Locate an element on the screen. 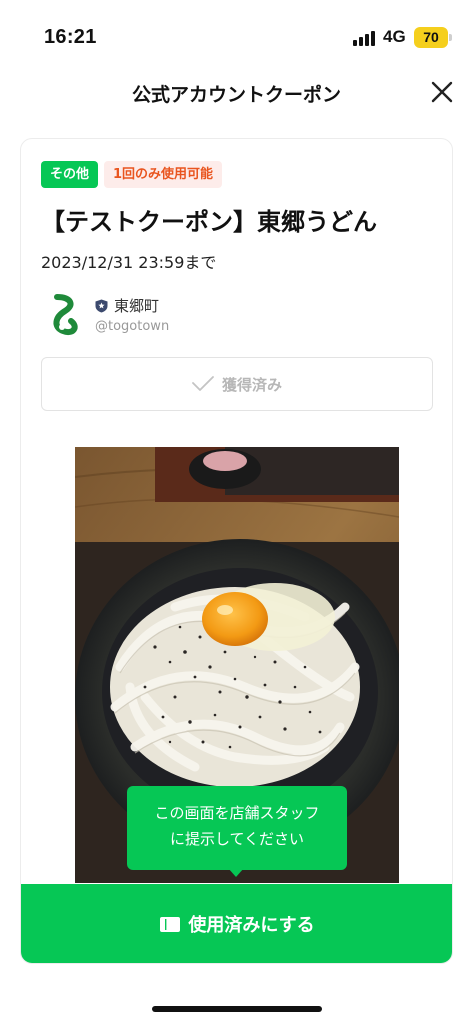 The width and height of the screenshot is (473, 1024). network-label: 4G is located at coordinates (394, 36).